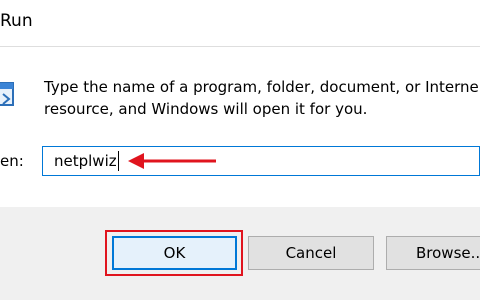 The image size is (480, 300). I want to click on open-input: netplwiz, so click(261, 161).